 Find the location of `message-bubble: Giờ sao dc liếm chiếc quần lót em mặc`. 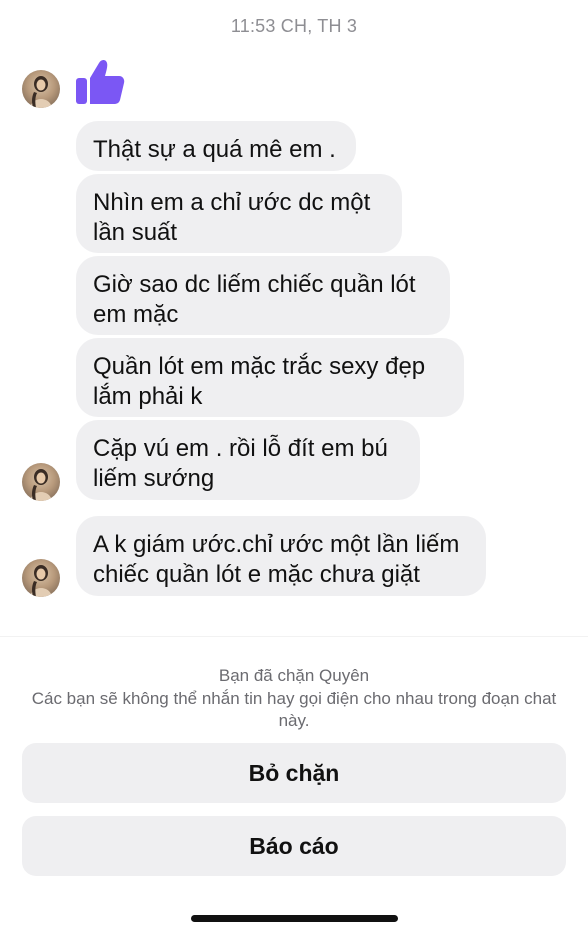

message-bubble: Giờ sao dc liếm chiếc quần lót em mặc is located at coordinates (263, 295).